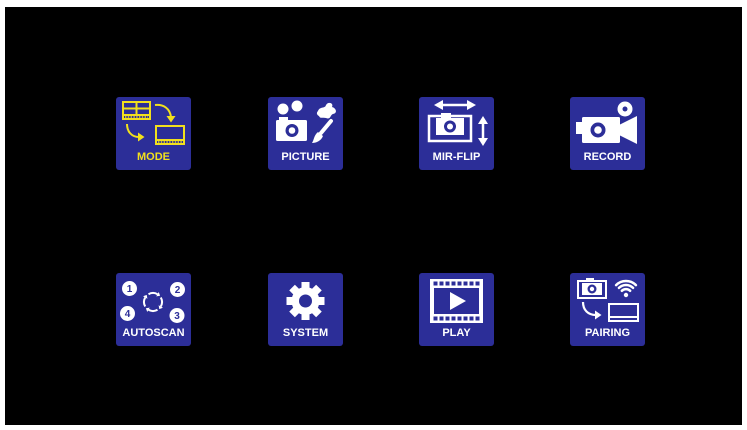 The width and height of the screenshot is (747, 430). Describe the element at coordinates (305, 333) in the screenshot. I see `menu-item-label: SYSTEM` at that location.